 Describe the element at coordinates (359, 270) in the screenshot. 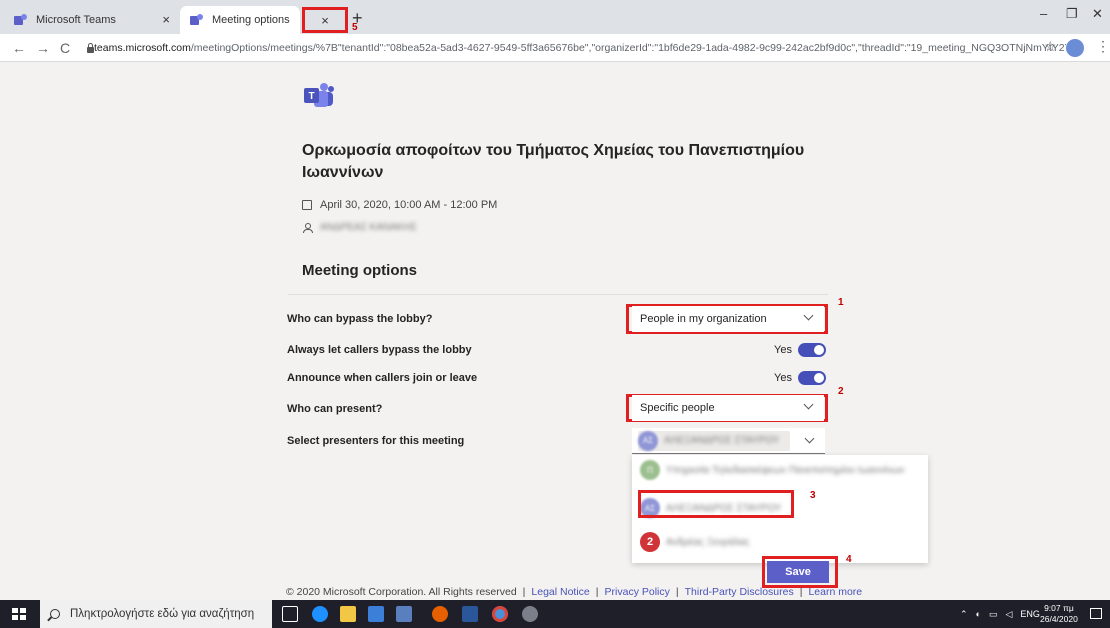

I see `section-title: Meeting options` at that location.